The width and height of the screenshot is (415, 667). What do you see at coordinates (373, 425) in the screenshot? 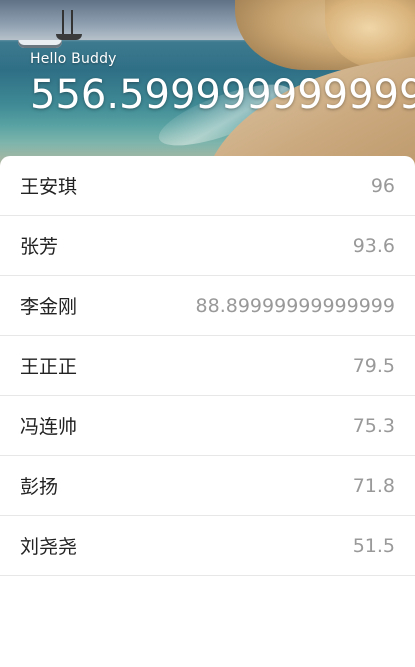
I see `student-score: 75.3` at bounding box center [373, 425].